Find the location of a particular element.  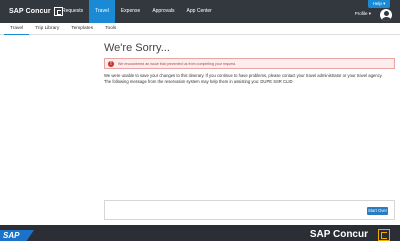

subnav-templates: Templates is located at coordinates (82, 29).